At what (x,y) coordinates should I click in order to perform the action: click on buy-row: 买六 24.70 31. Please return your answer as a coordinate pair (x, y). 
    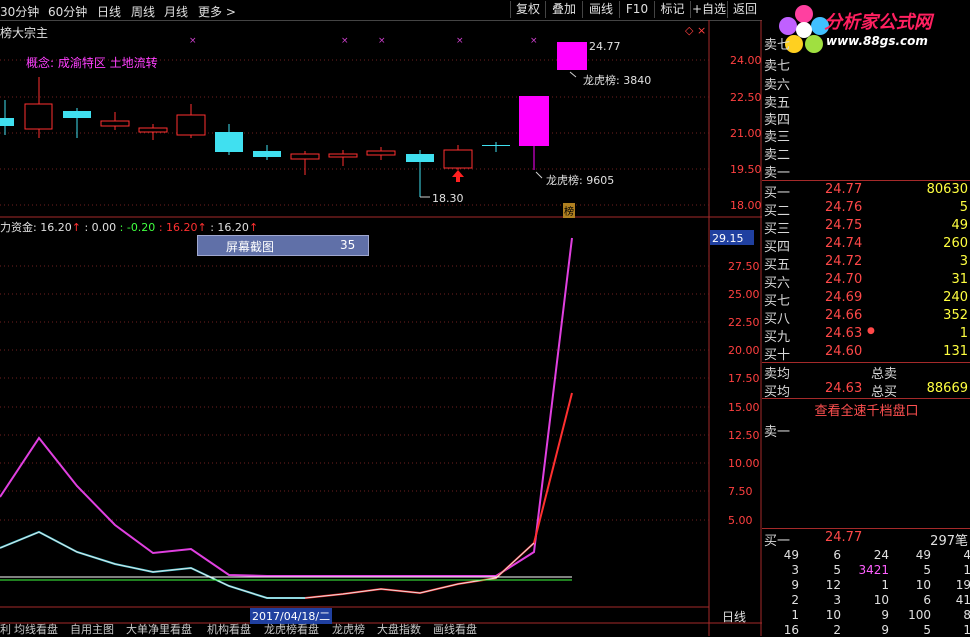
    Looking at the image, I should click on (866, 281).